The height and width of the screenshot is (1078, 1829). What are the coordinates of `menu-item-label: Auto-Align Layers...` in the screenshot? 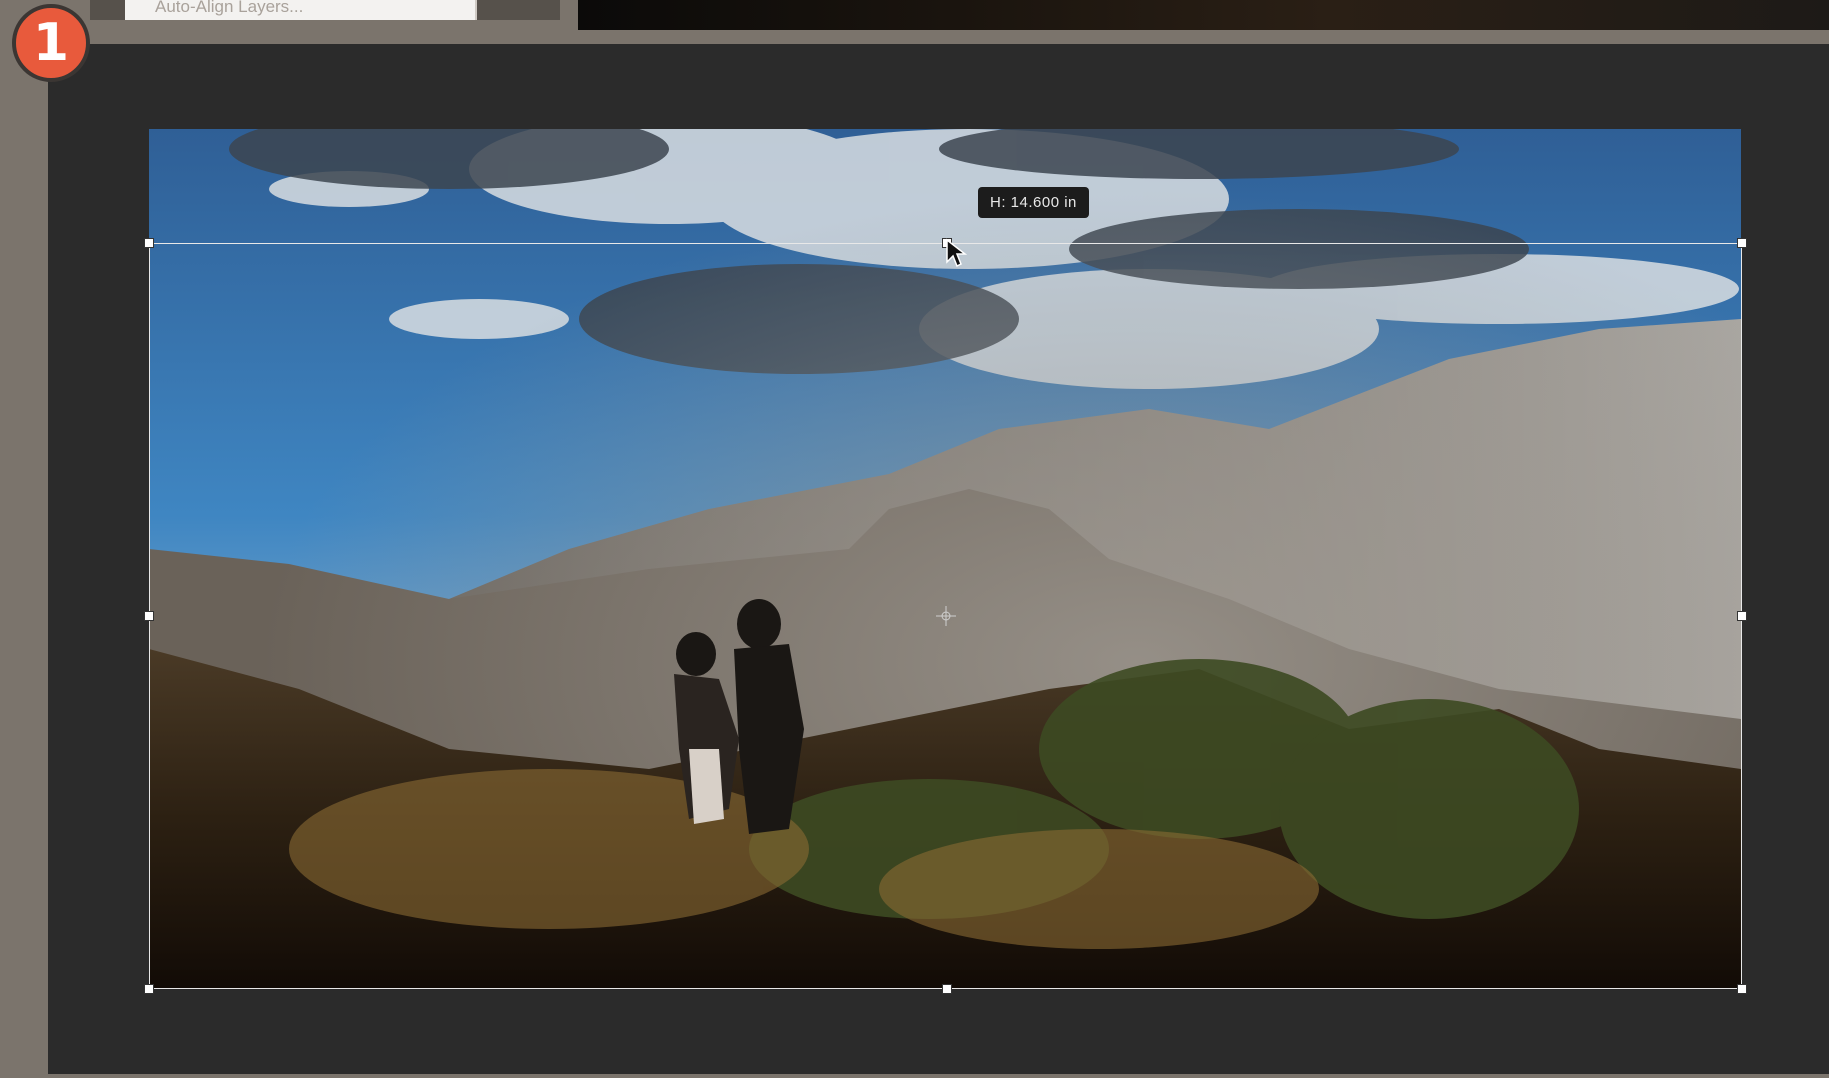 It's located at (229, 8).